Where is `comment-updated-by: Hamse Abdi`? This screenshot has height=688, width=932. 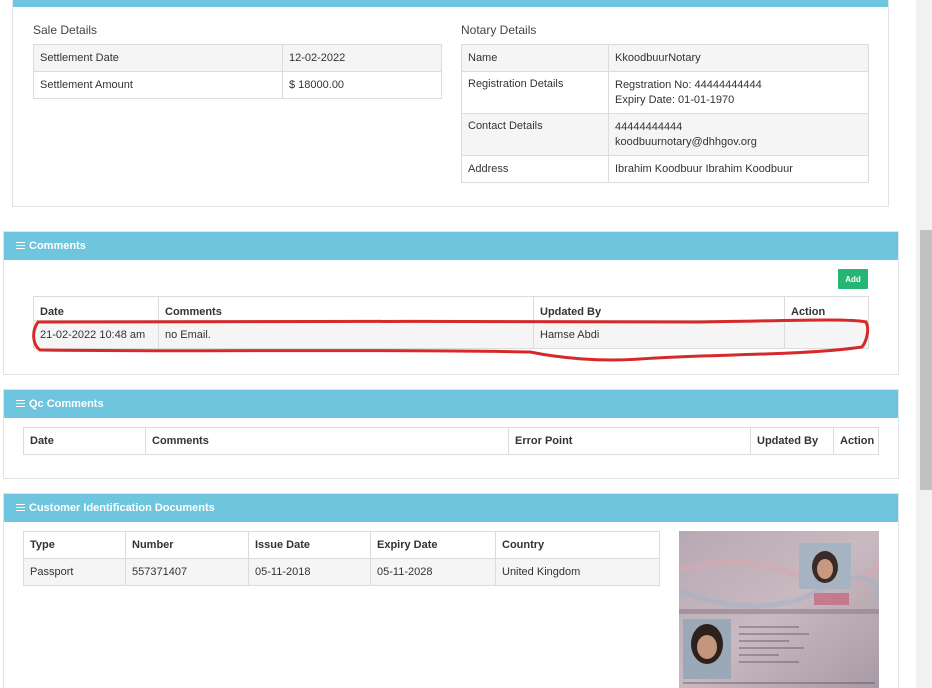 comment-updated-by: Hamse Abdi is located at coordinates (659, 334).